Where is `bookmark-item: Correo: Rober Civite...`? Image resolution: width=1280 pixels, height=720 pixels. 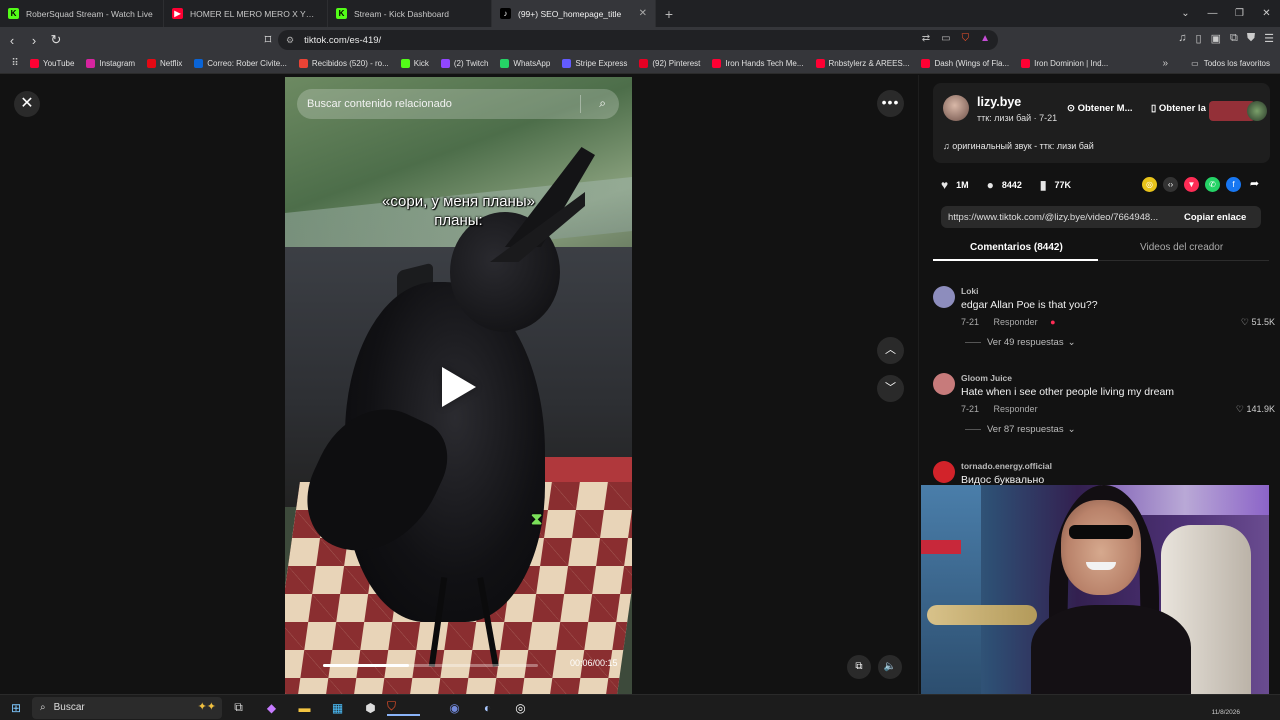 bookmark-item: Correo: Rober Civite... is located at coordinates (240, 63).